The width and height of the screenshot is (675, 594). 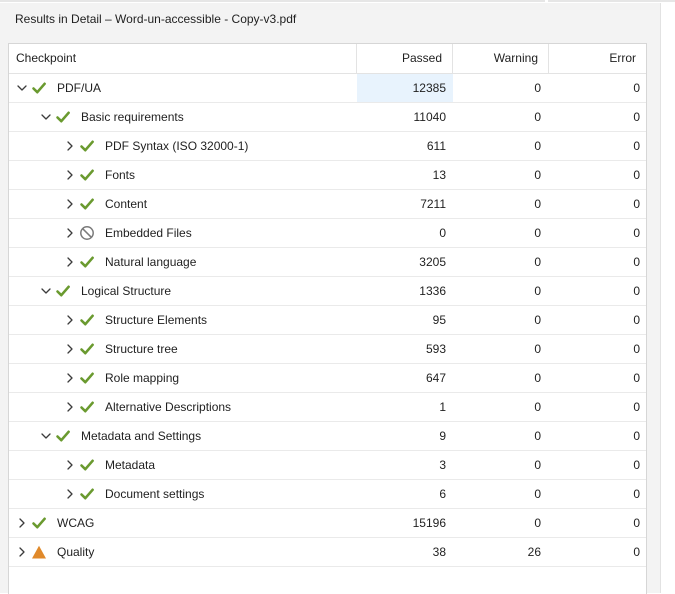 I want to click on passed-count: 13, so click(x=439, y=175).